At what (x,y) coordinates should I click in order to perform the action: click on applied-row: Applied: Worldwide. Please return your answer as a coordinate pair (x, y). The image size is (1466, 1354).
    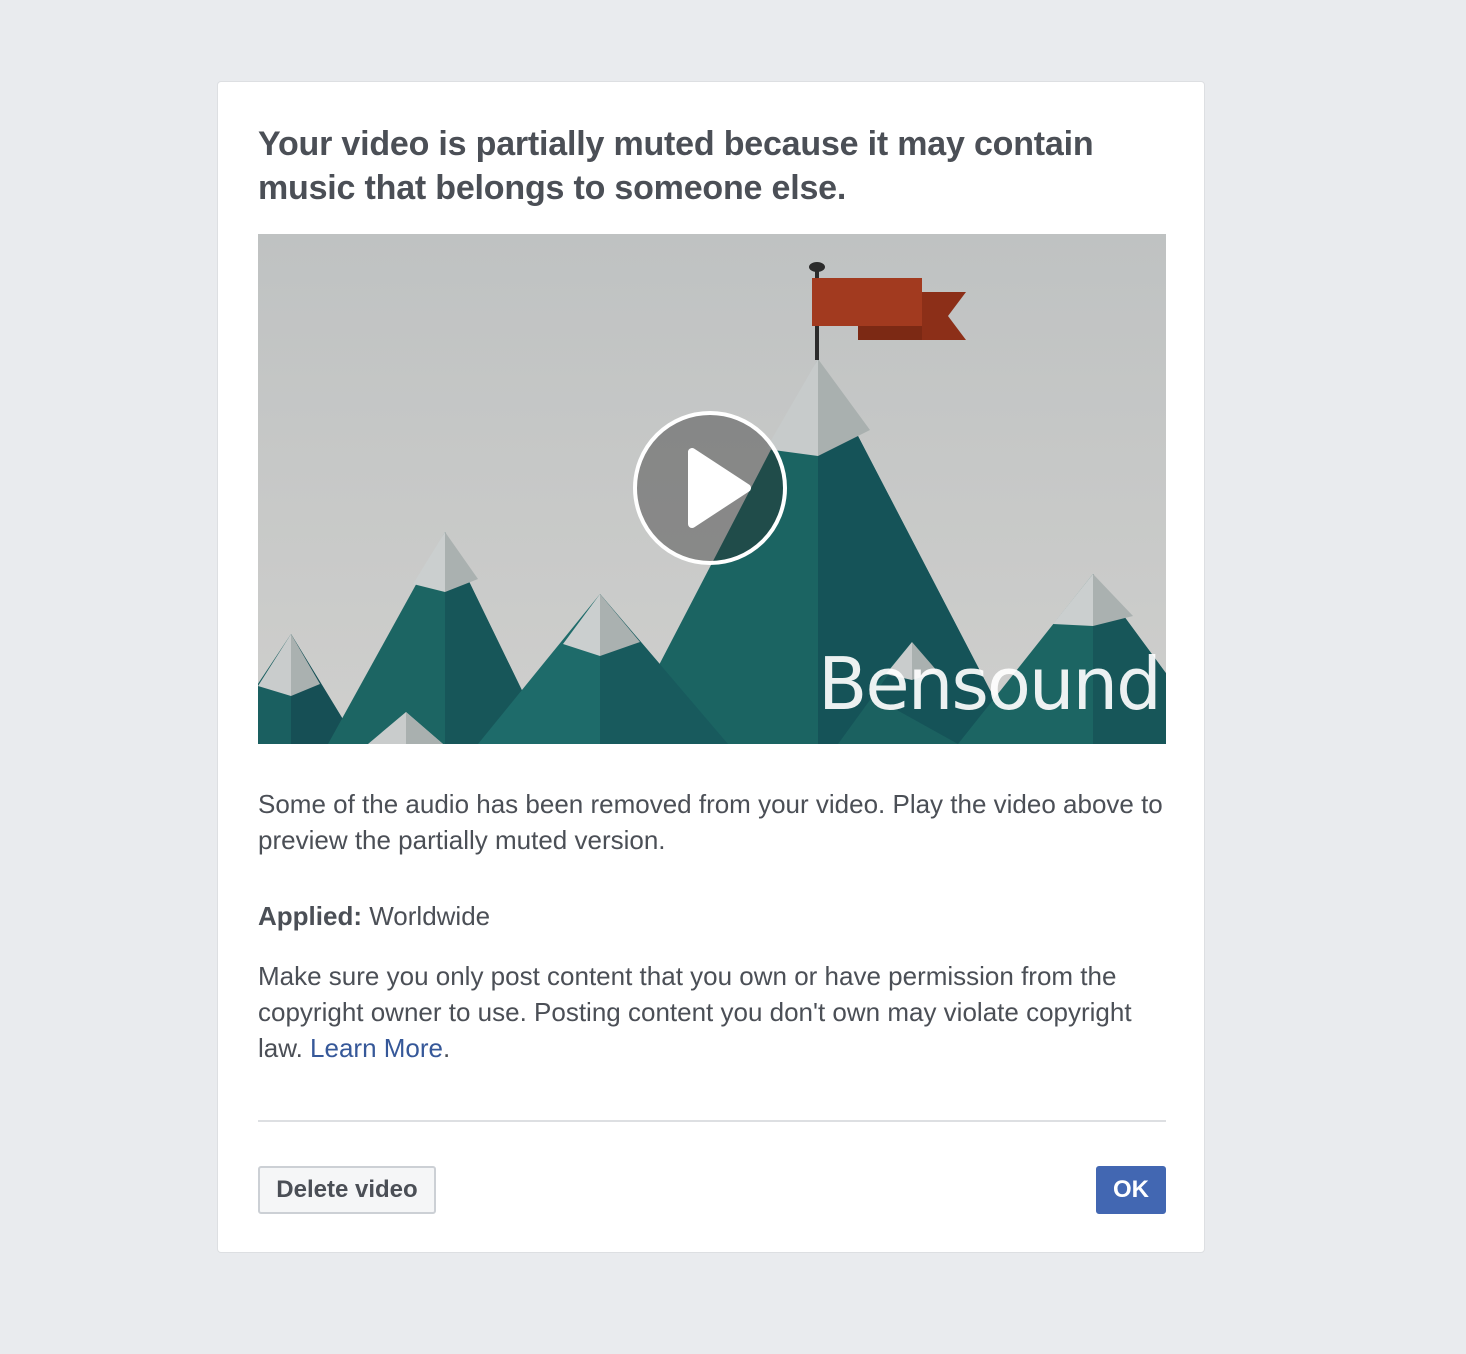
    Looking at the image, I should click on (374, 916).